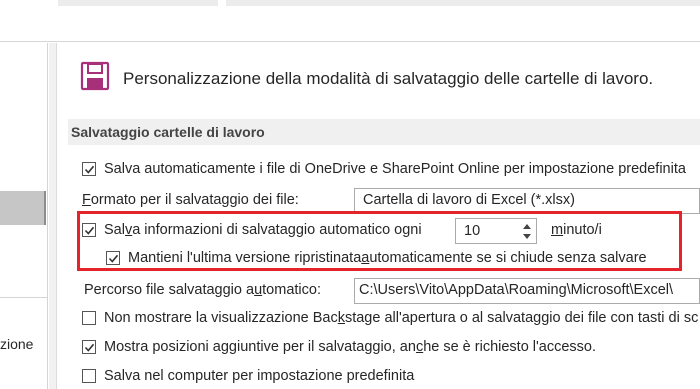 The width and height of the screenshot is (700, 389). Describe the element at coordinates (89, 376) in the screenshot. I see `save-computer-checkbox` at that location.